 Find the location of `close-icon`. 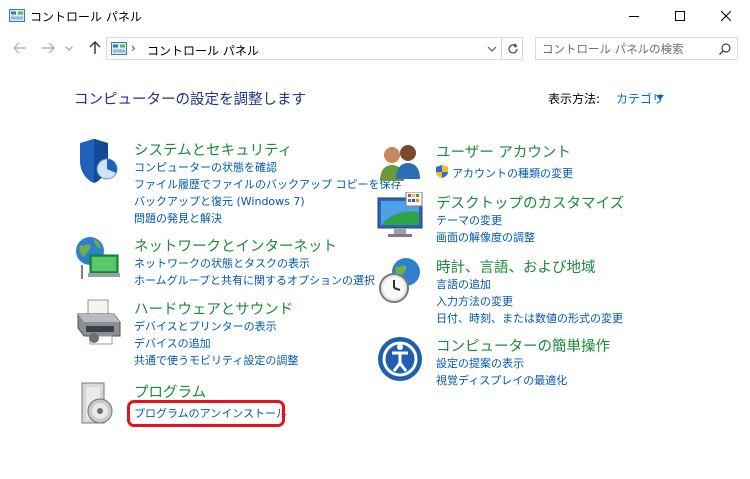

close-icon is located at coordinates (726, 15).